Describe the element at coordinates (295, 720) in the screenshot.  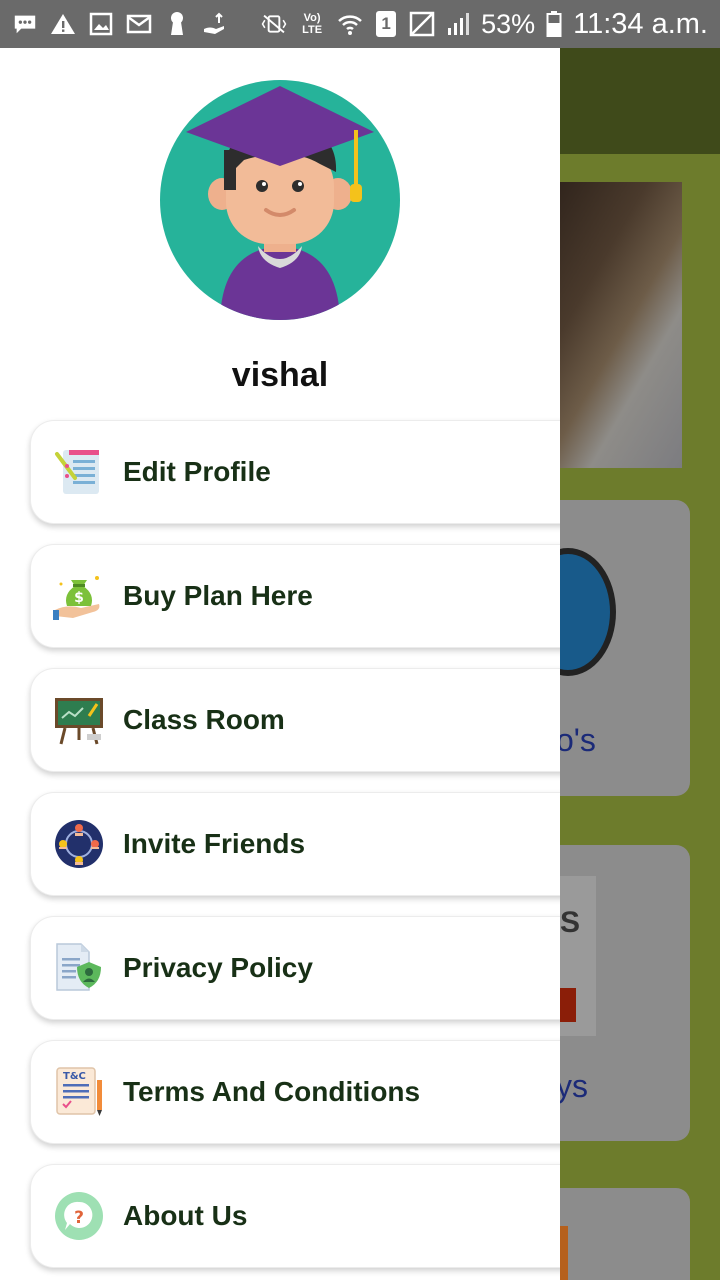
I see `menu-item-class-room: Class Room` at that location.